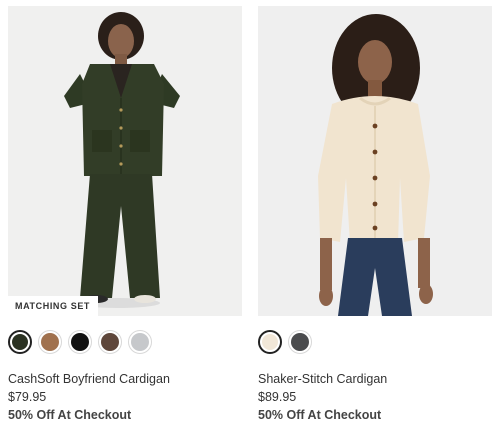 The width and height of the screenshot is (497, 426). I want to click on swatch-brown-icon, so click(110, 342).